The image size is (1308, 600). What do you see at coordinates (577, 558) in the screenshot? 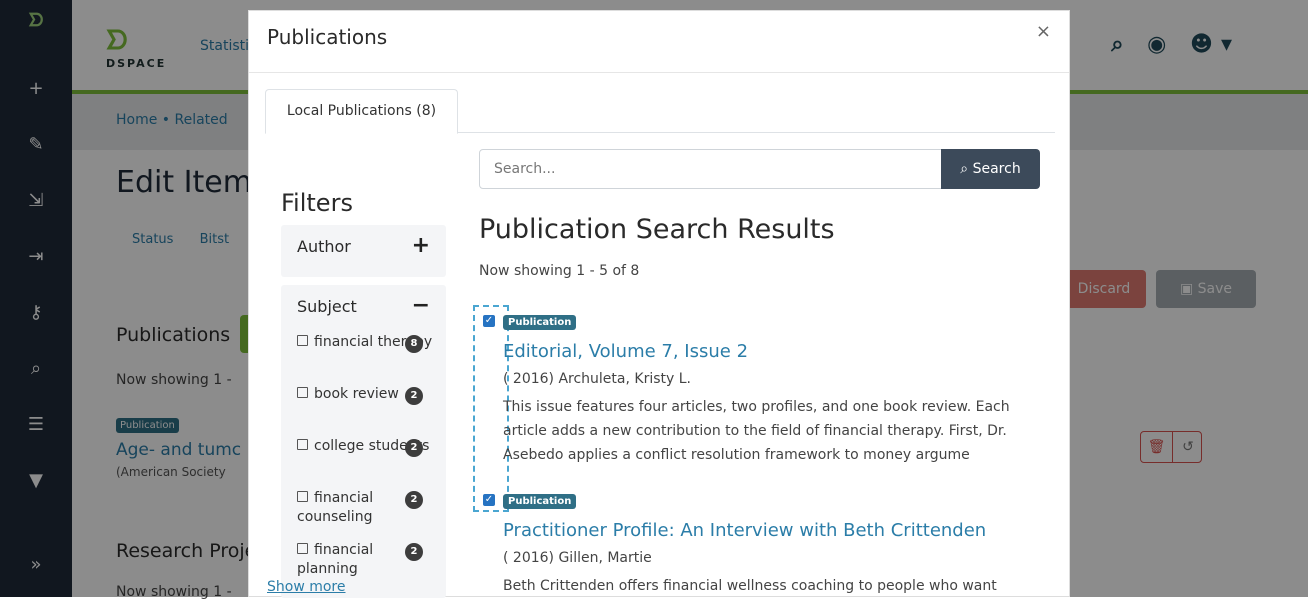
I see `result-meta: ( 2016) Gillen, Martie` at bounding box center [577, 558].